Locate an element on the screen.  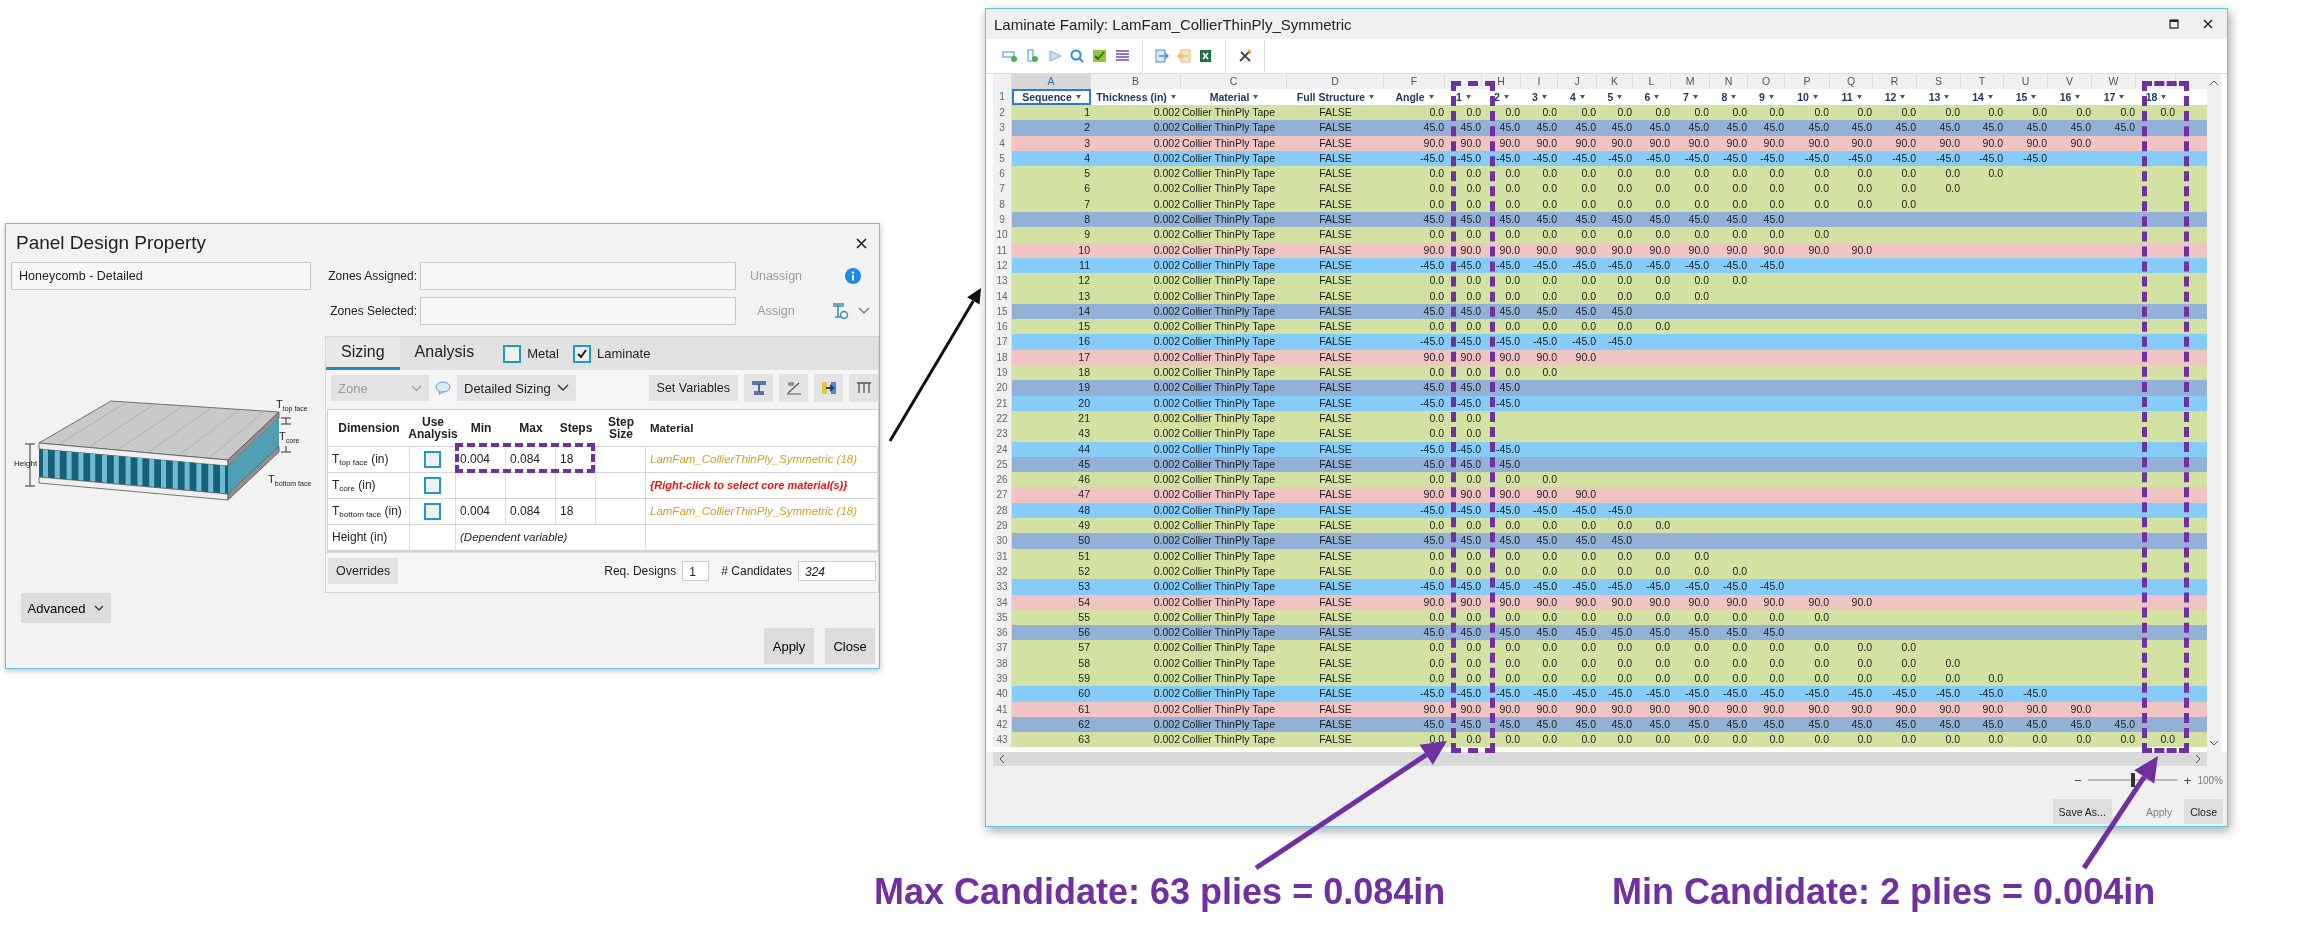
scroll-left-icon is located at coordinates (1002, 759).